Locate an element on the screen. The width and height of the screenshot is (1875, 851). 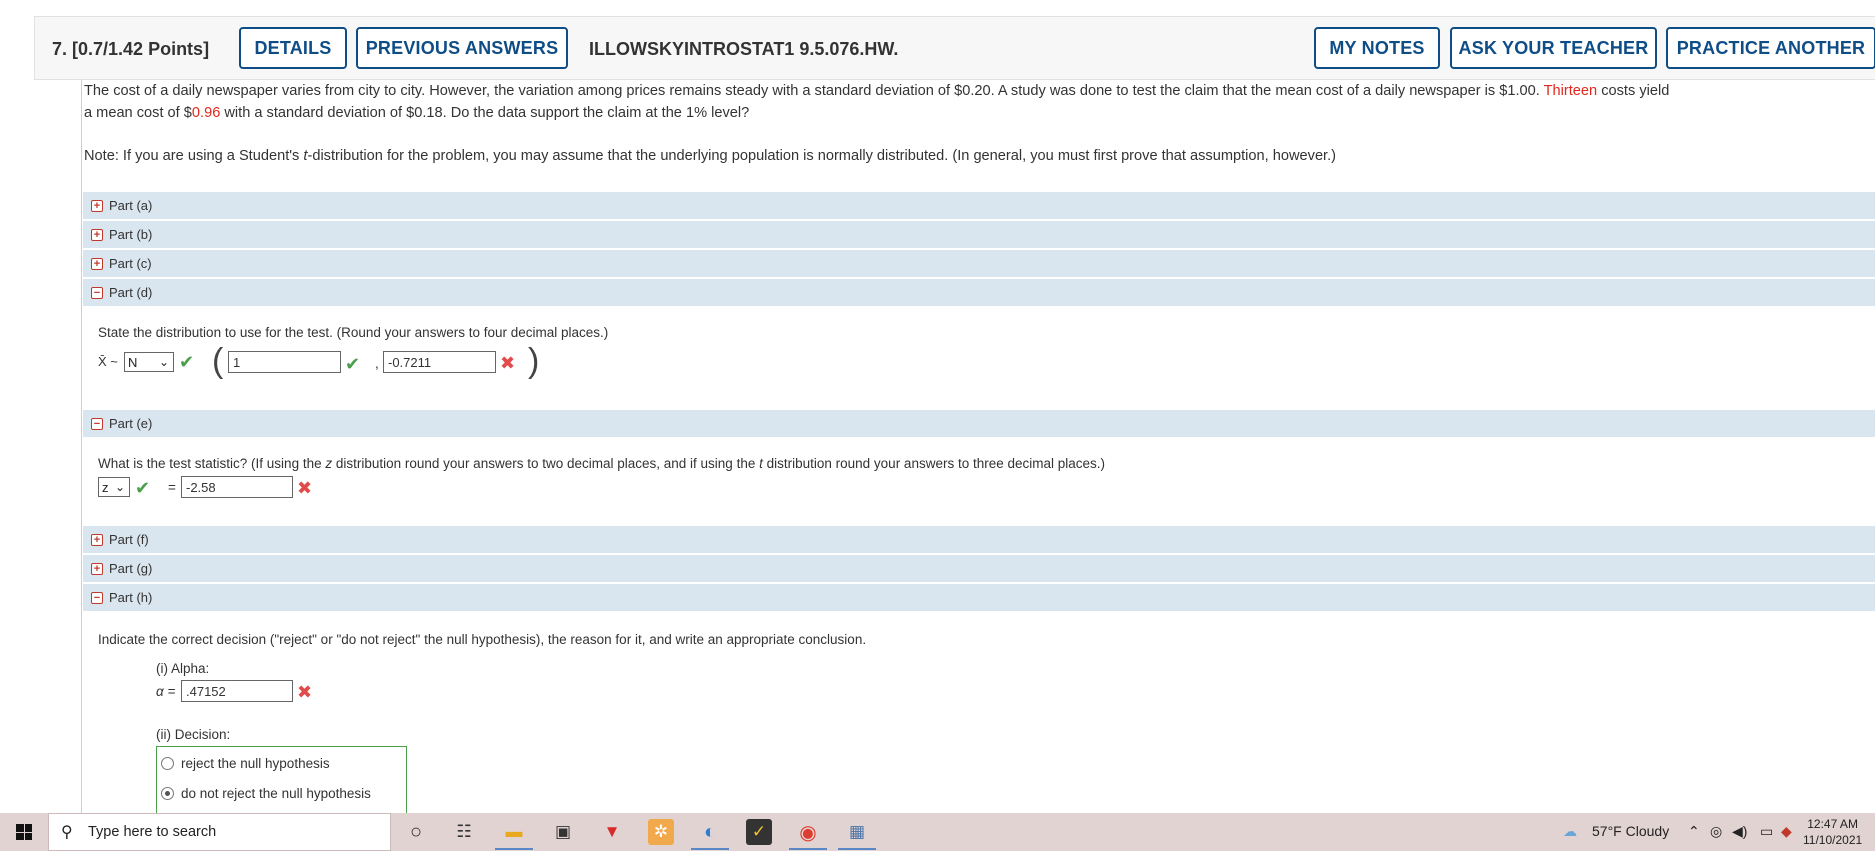
practice-another-button: PRACTICE ANOTHER is located at coordinates (1770, 48).